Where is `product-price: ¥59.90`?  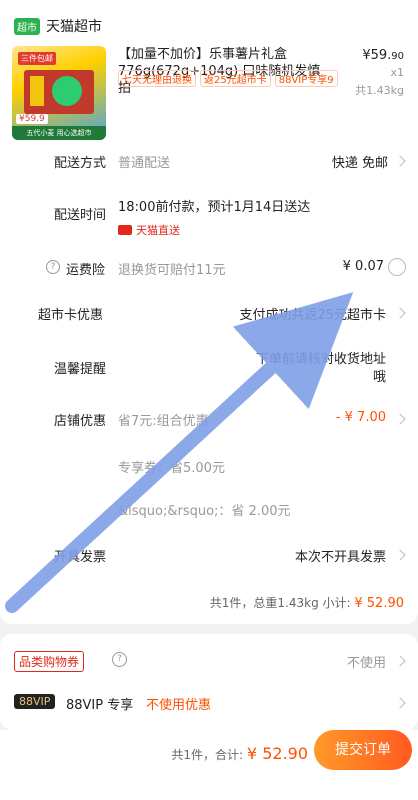 product-price: ¥59.90 is located at coordinates (383, 55).